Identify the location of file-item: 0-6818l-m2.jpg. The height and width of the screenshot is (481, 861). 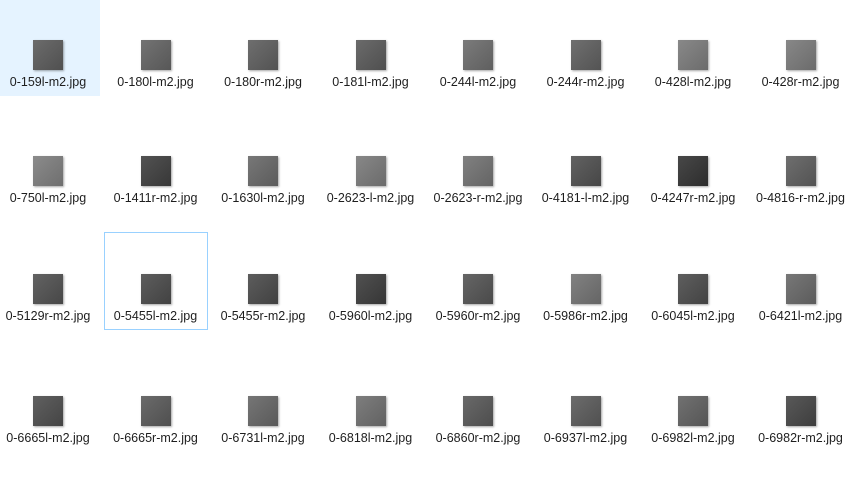
(371, 403).